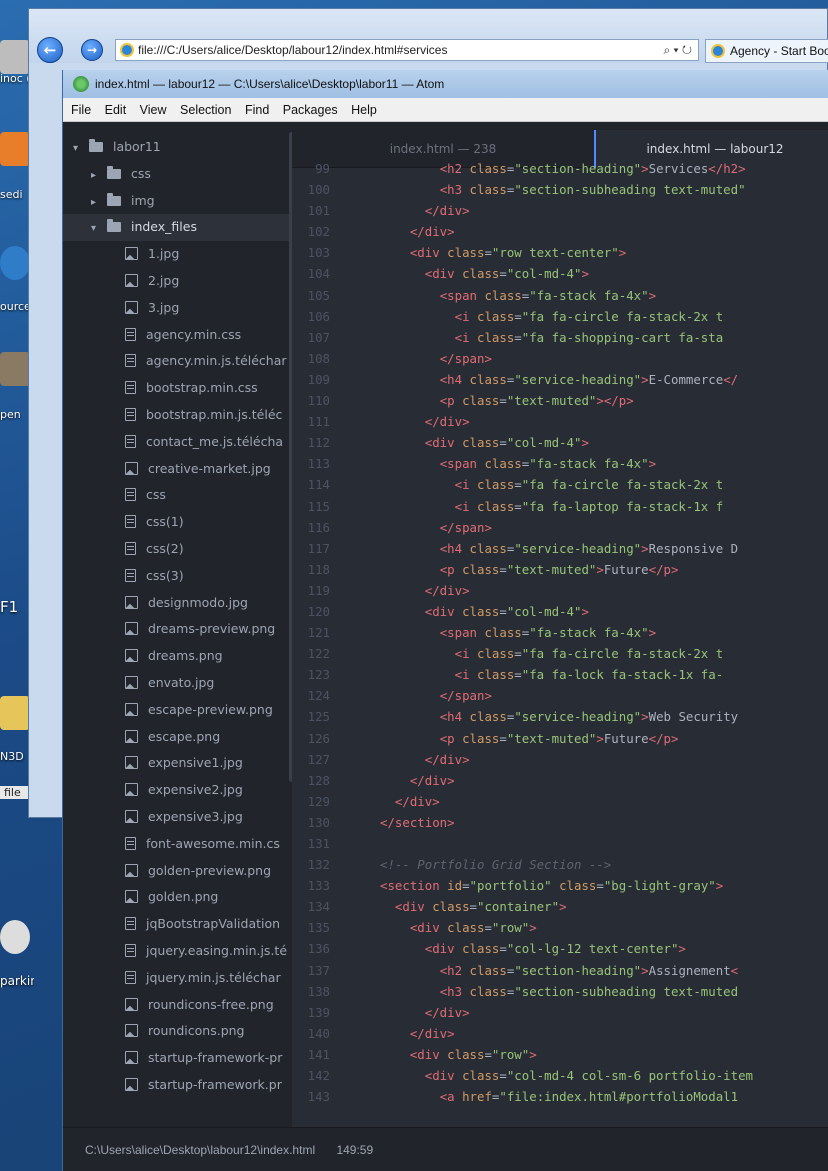 The width and height of the screenshot is (828, 1171). What do you see at coordinates (686, 379) in the screenshot?
I see `code-token: E-Commerce` at bounding box center [686, 379].